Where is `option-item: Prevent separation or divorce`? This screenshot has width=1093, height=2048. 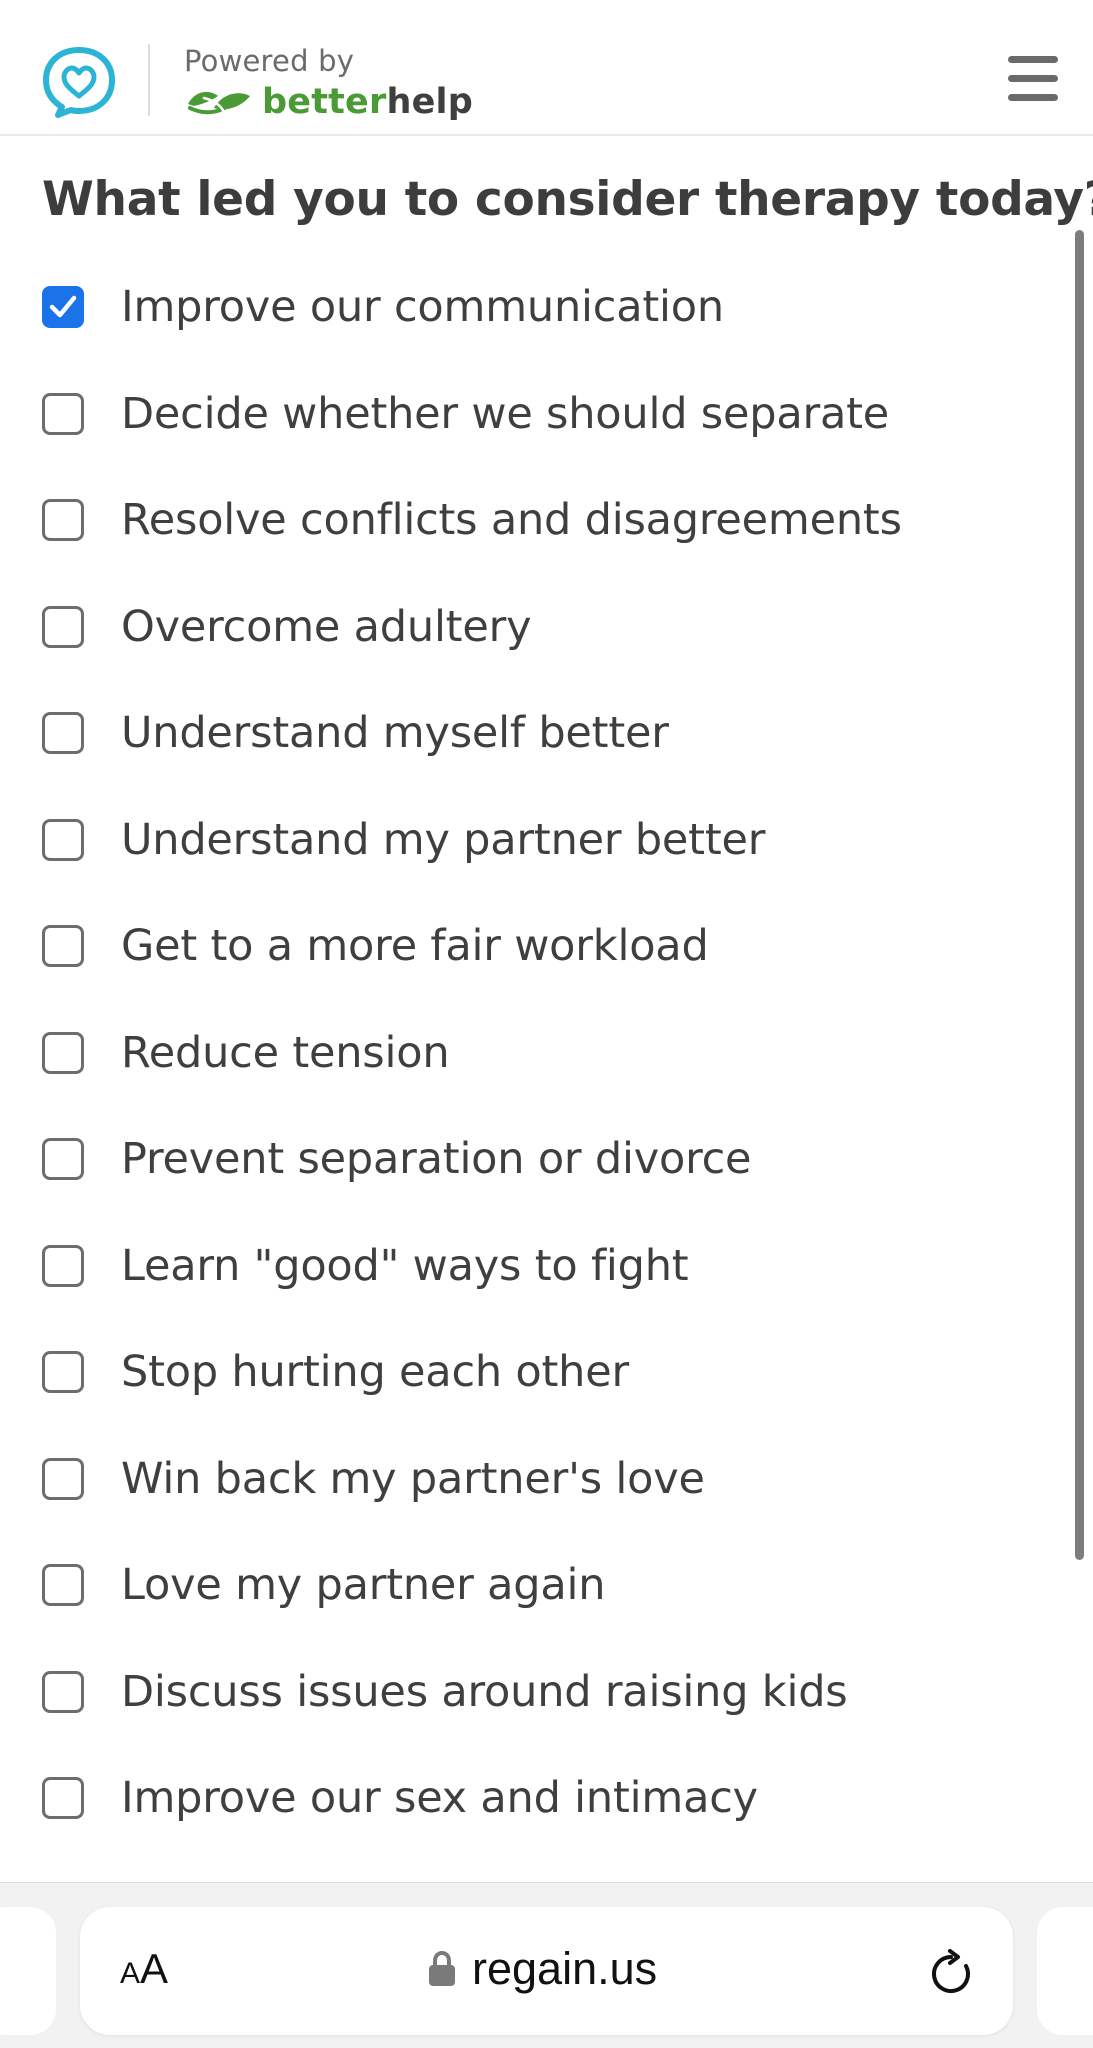
option-item: Prevent separation or divorce is located at coordinates (530, 1161).